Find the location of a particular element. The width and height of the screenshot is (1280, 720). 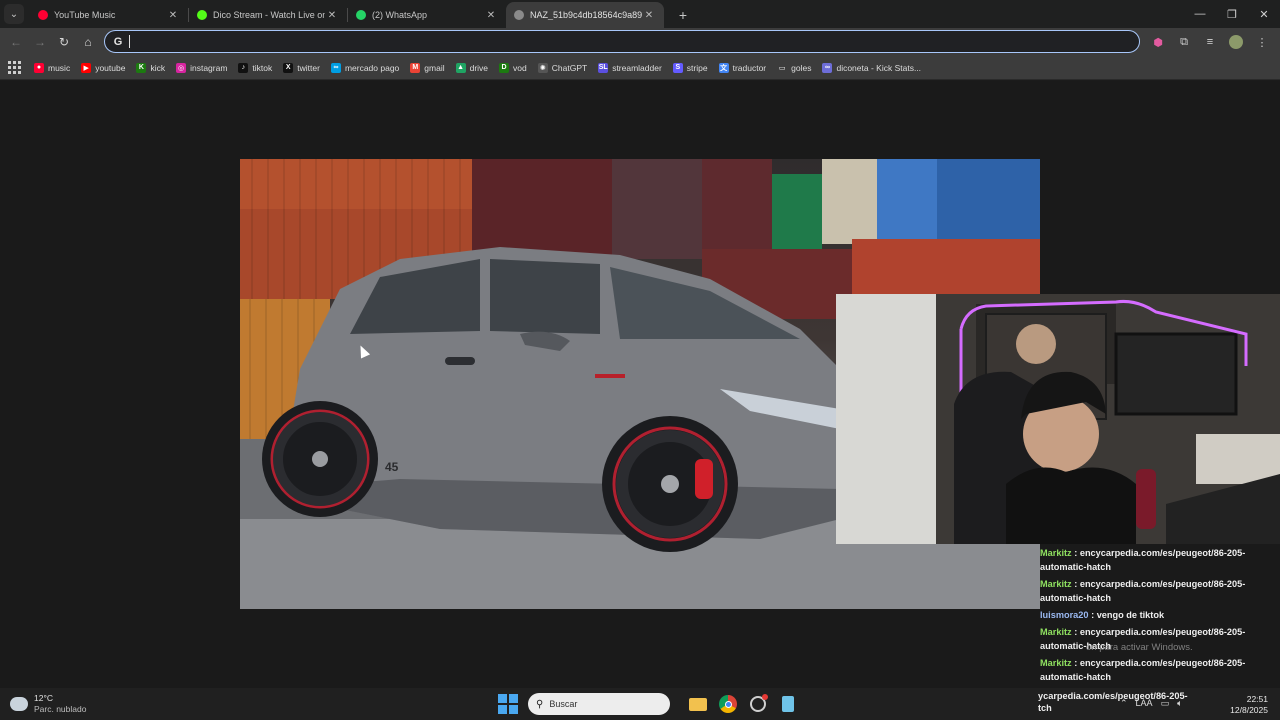

bookmark-label: instagram is located at coordinates (209, 67).